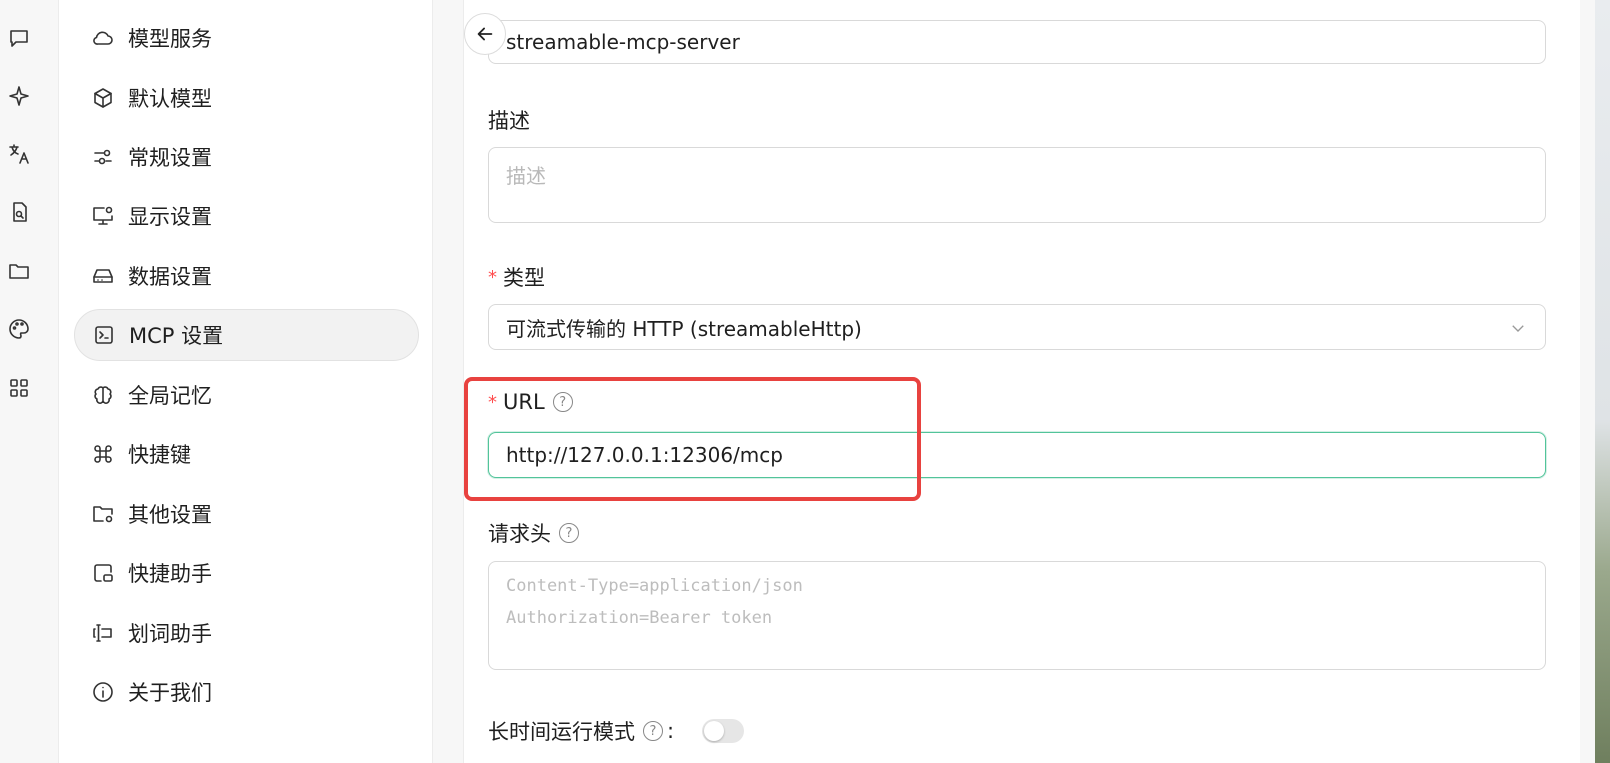  What do you see at coordinates (639, 618) in the screenshot?
I see `headers-placeholder-line2: Authorization=Bearer token` at bounding box center [639, 618].